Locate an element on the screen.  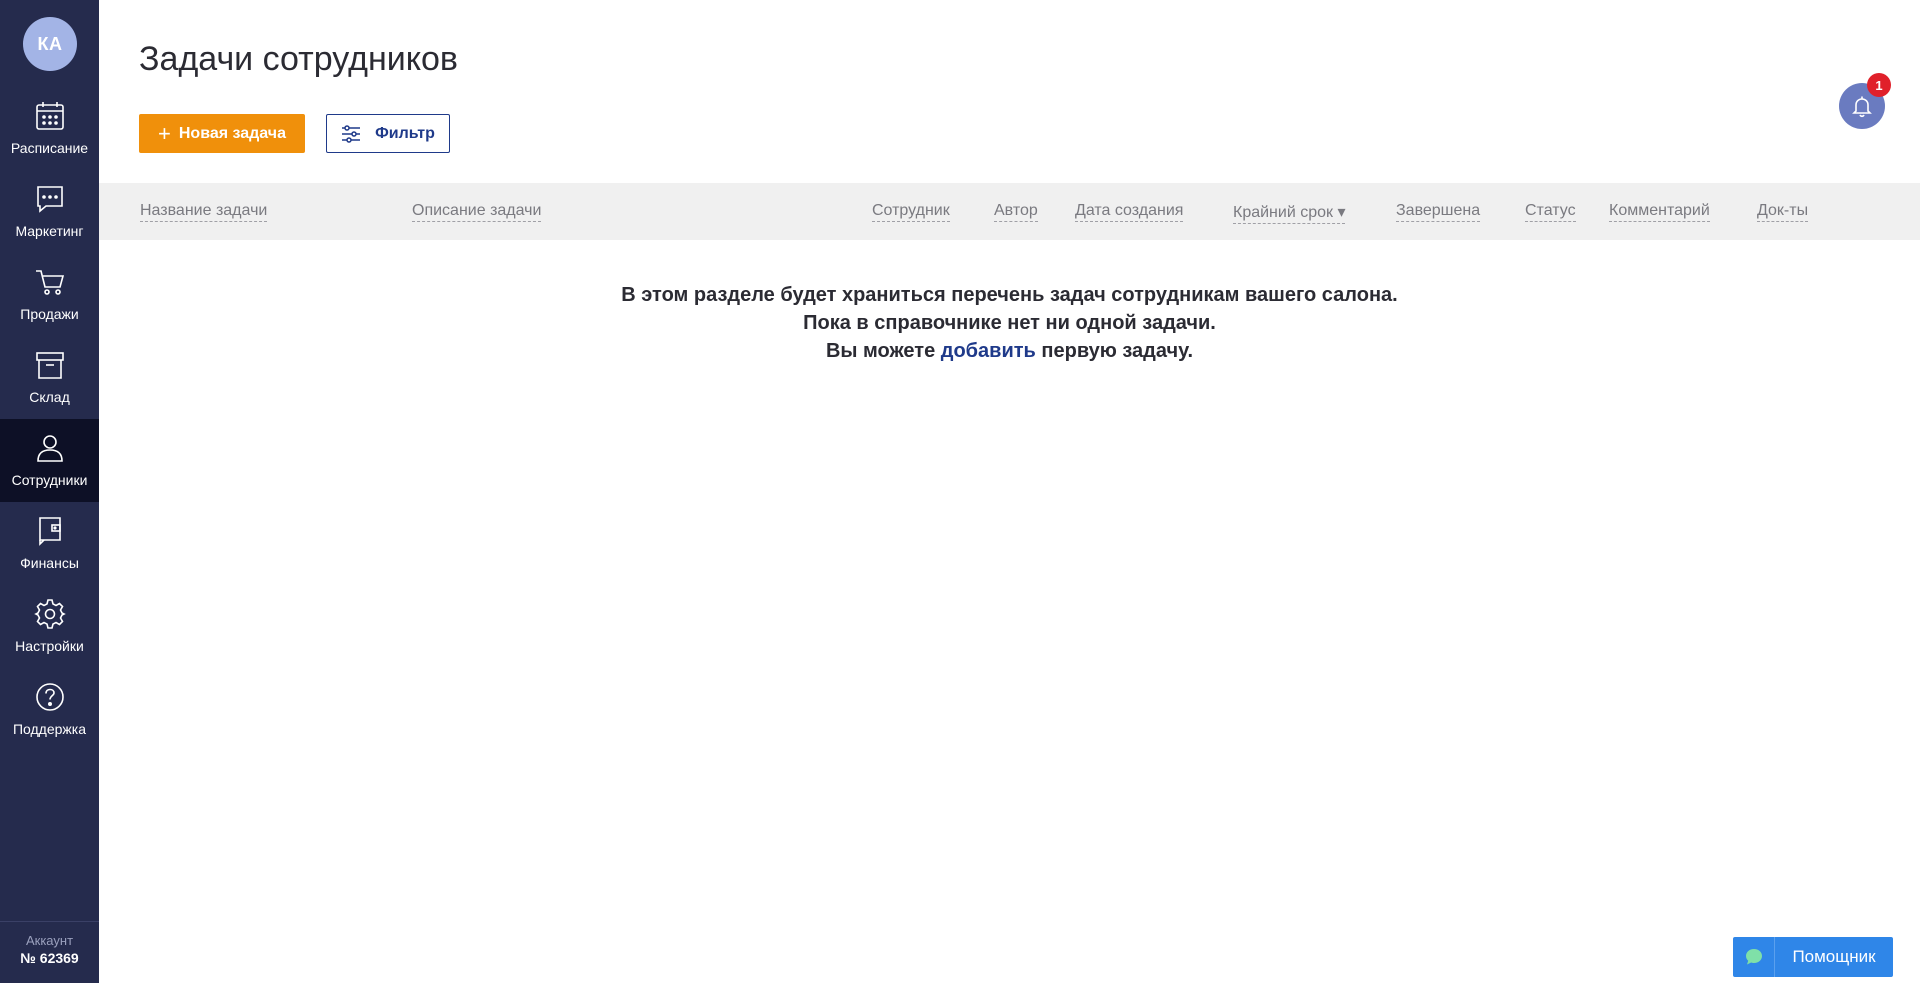
account-label: Аккаунт is located at coordinates (49, 940).